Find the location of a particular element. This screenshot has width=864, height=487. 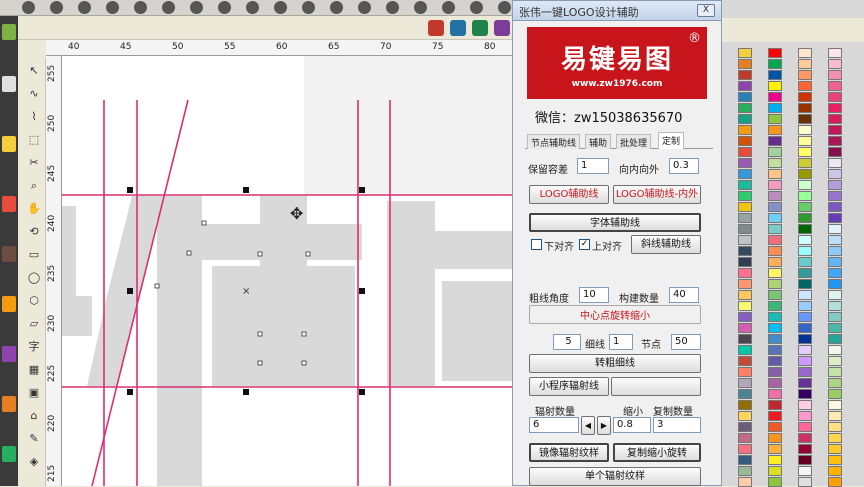

logo-guide-button: LOGO辅助线 is located at coordinates (569, 194).